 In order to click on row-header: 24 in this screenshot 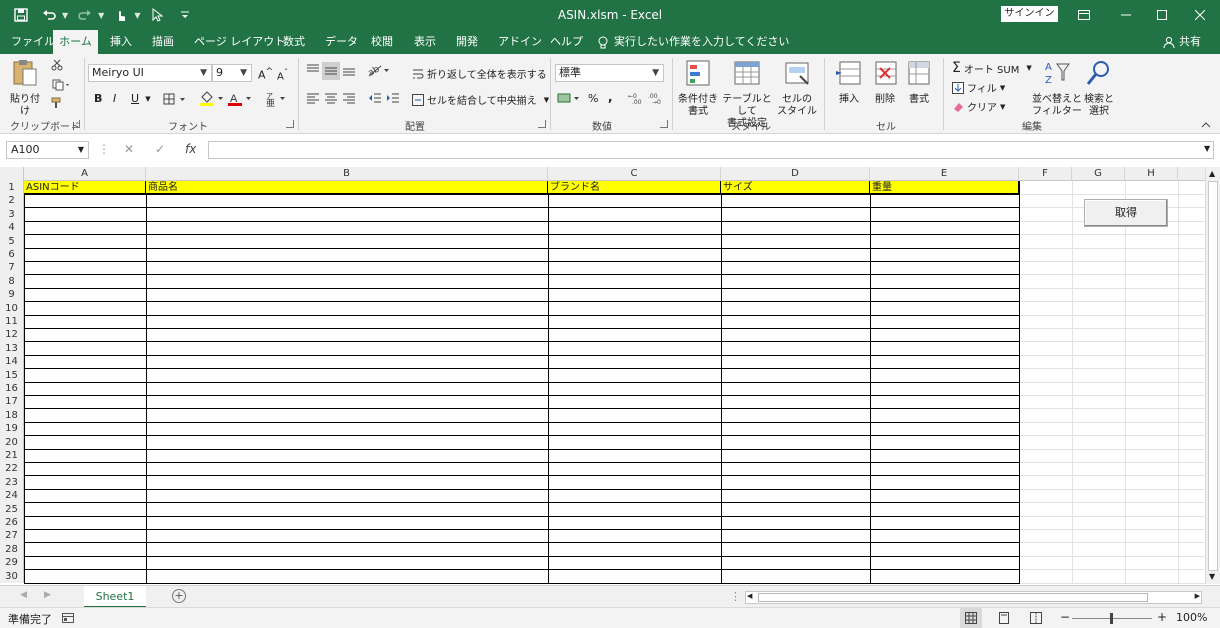, I will do `click(12, 496)`.